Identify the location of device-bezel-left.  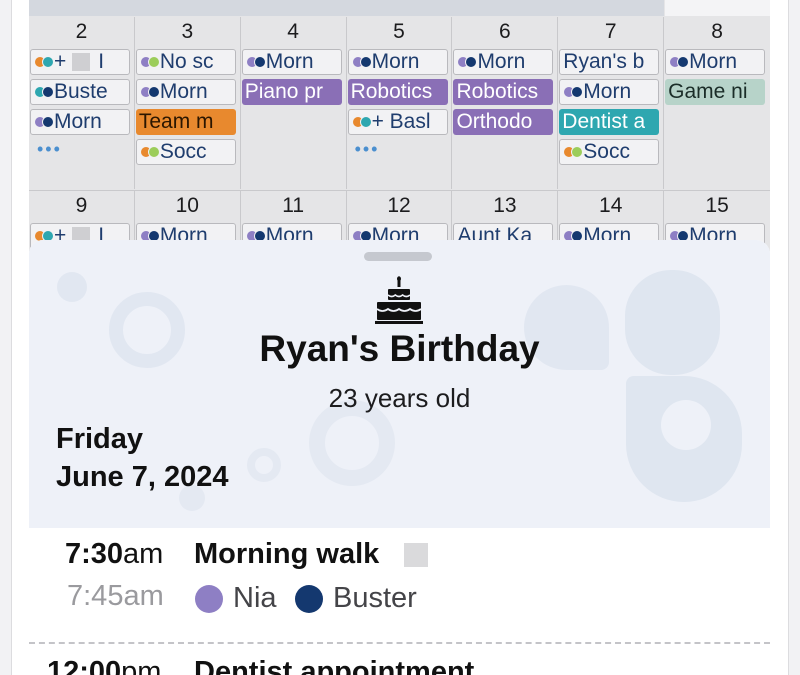
(6, 337).